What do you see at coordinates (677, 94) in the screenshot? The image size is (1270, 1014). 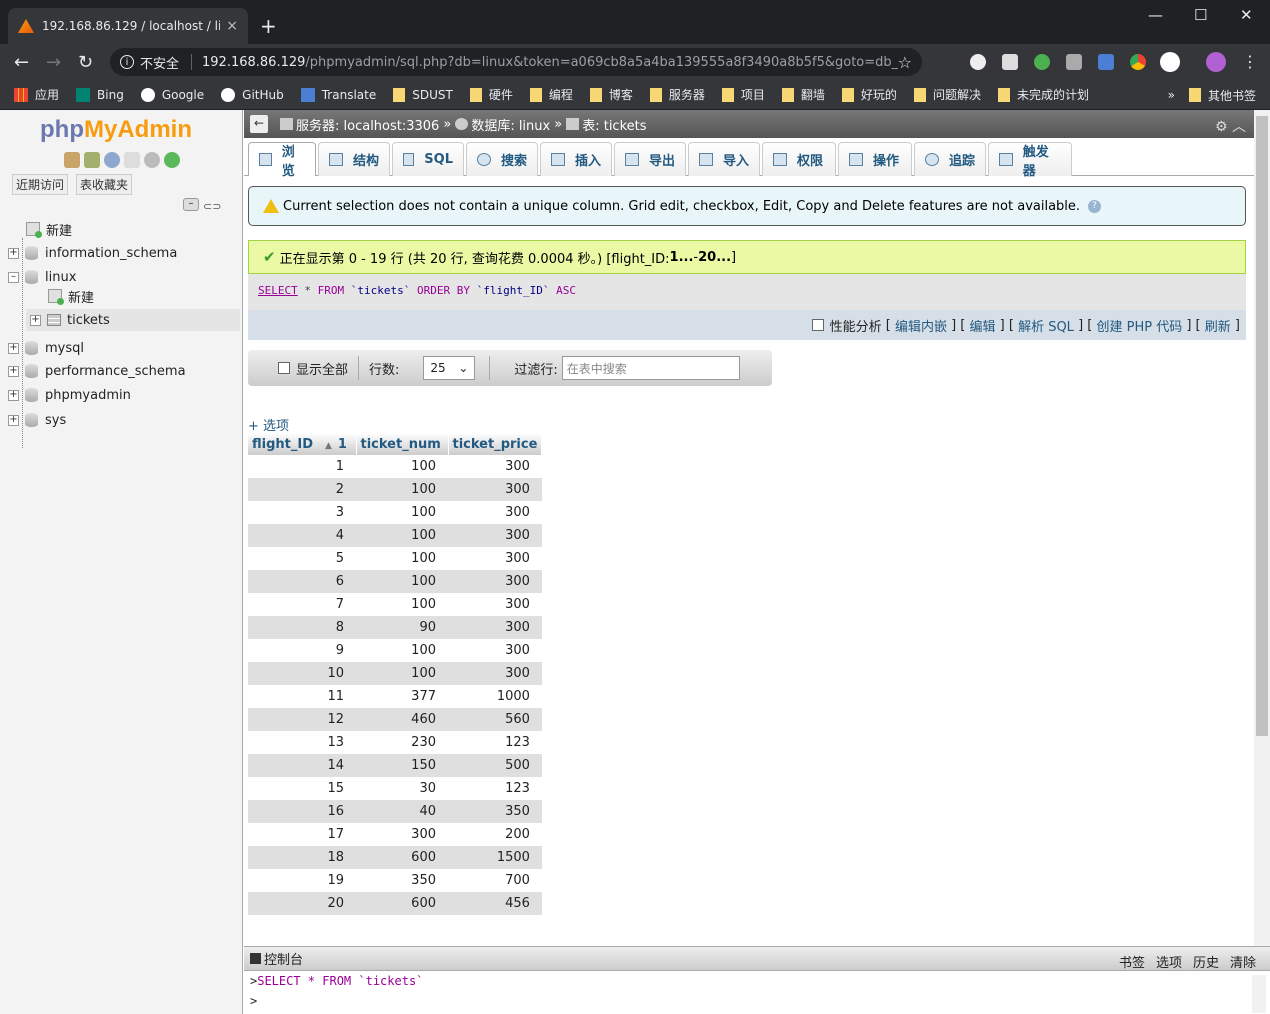 I see `bookmark-folder-server: 服务器` at bounding box center [677, 94].